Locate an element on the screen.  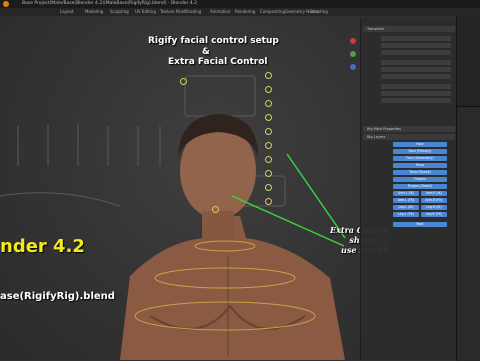
workspace-tab: Shading is located at coordinates (193, 12).